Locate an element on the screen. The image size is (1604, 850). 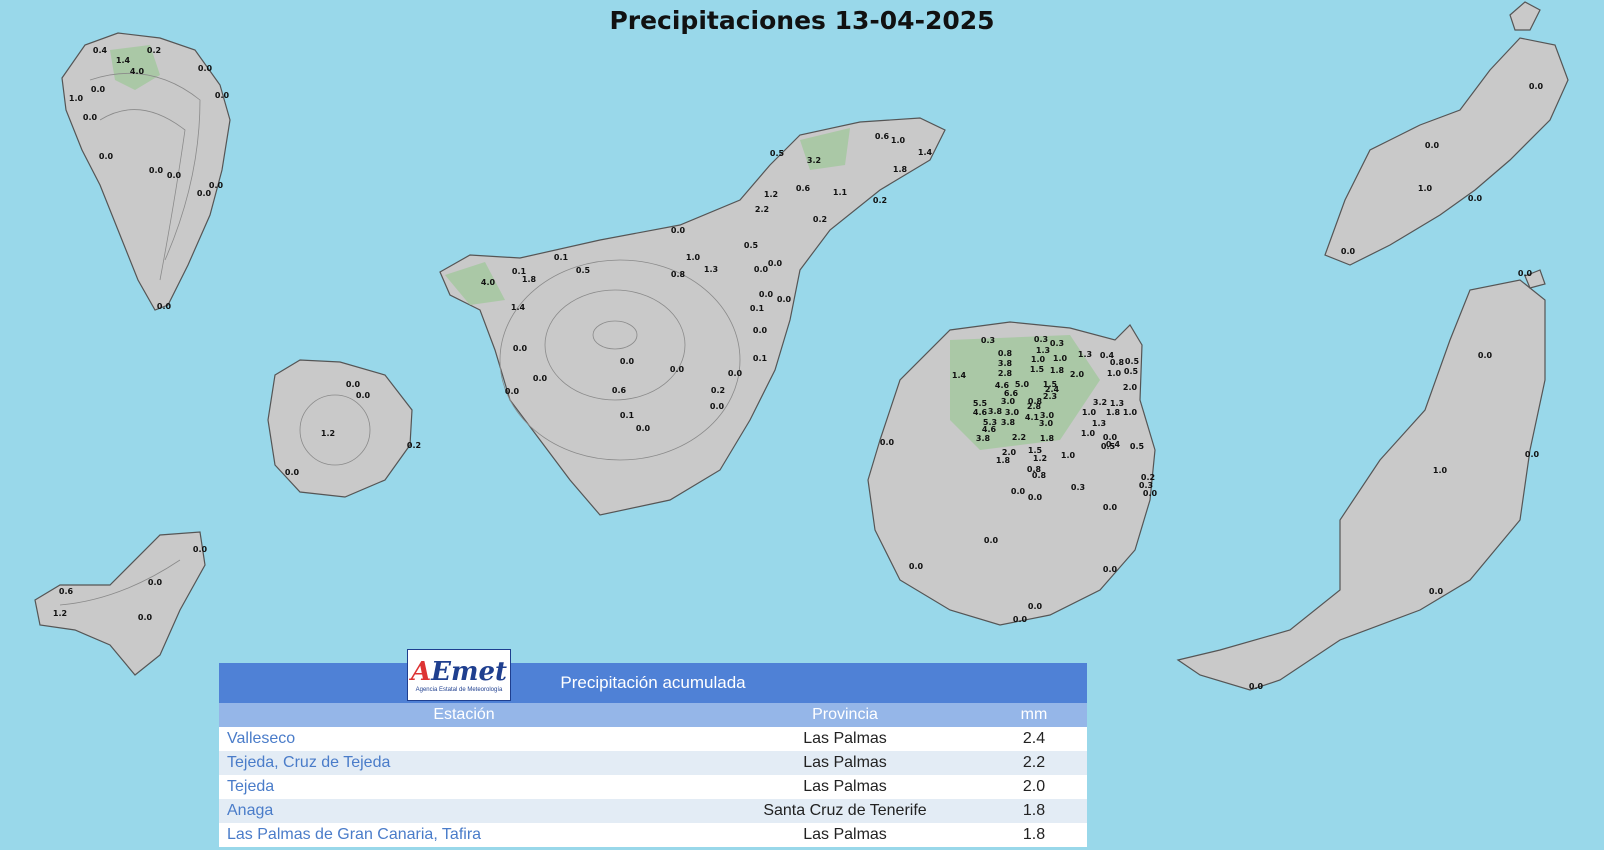
table-title: Precipitación acumulada is located at coordinates (653, 682).